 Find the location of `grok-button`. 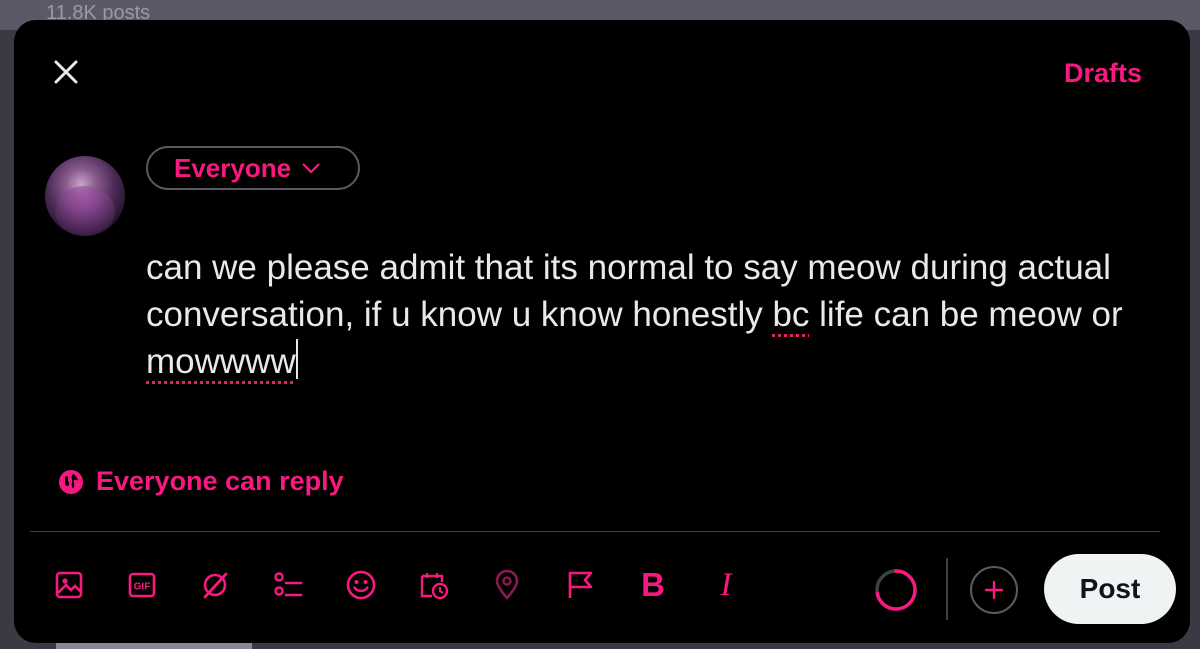

grok-button is located at coordinates (215, 585).